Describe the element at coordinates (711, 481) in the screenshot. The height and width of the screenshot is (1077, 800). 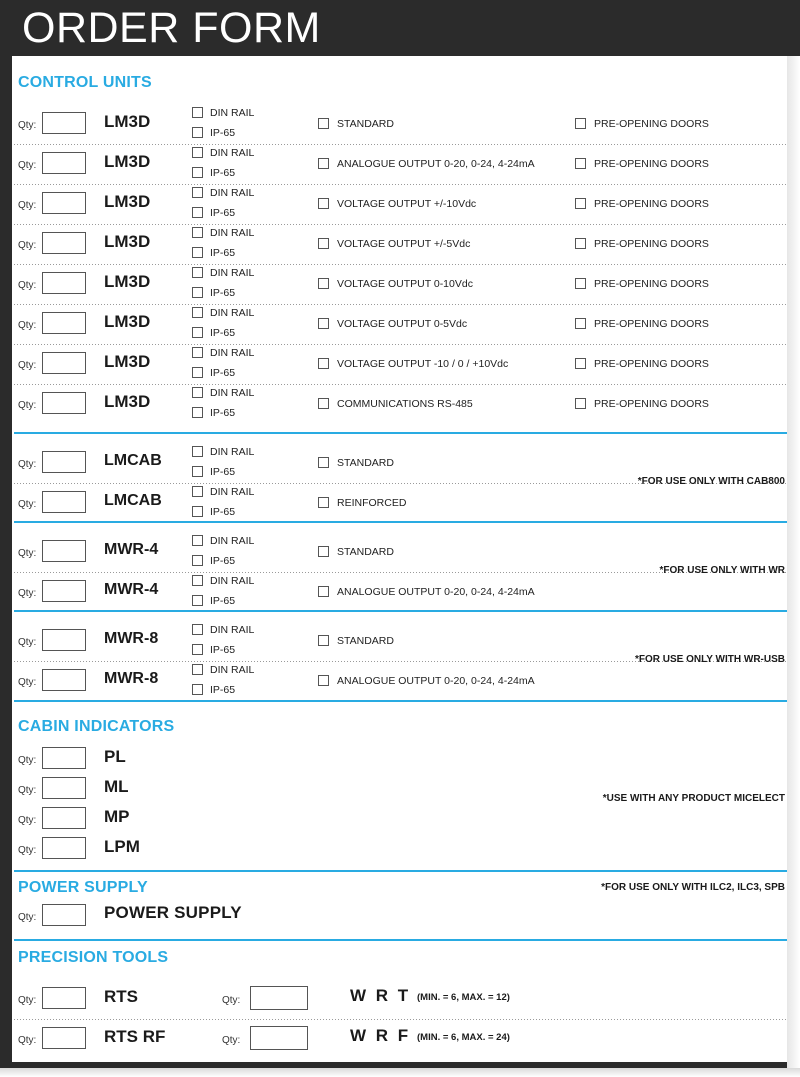
I see `section-note-lmcab: *FOR USE ONLY WITH CAB800` at that location.